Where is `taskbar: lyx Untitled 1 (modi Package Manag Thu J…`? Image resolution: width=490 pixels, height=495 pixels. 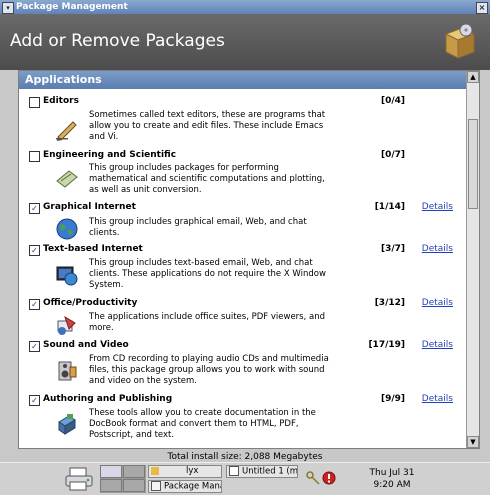 taskbar: lyx Untitled 1 (modi Package Manag Thu J… is located at coordinates (245, 478).